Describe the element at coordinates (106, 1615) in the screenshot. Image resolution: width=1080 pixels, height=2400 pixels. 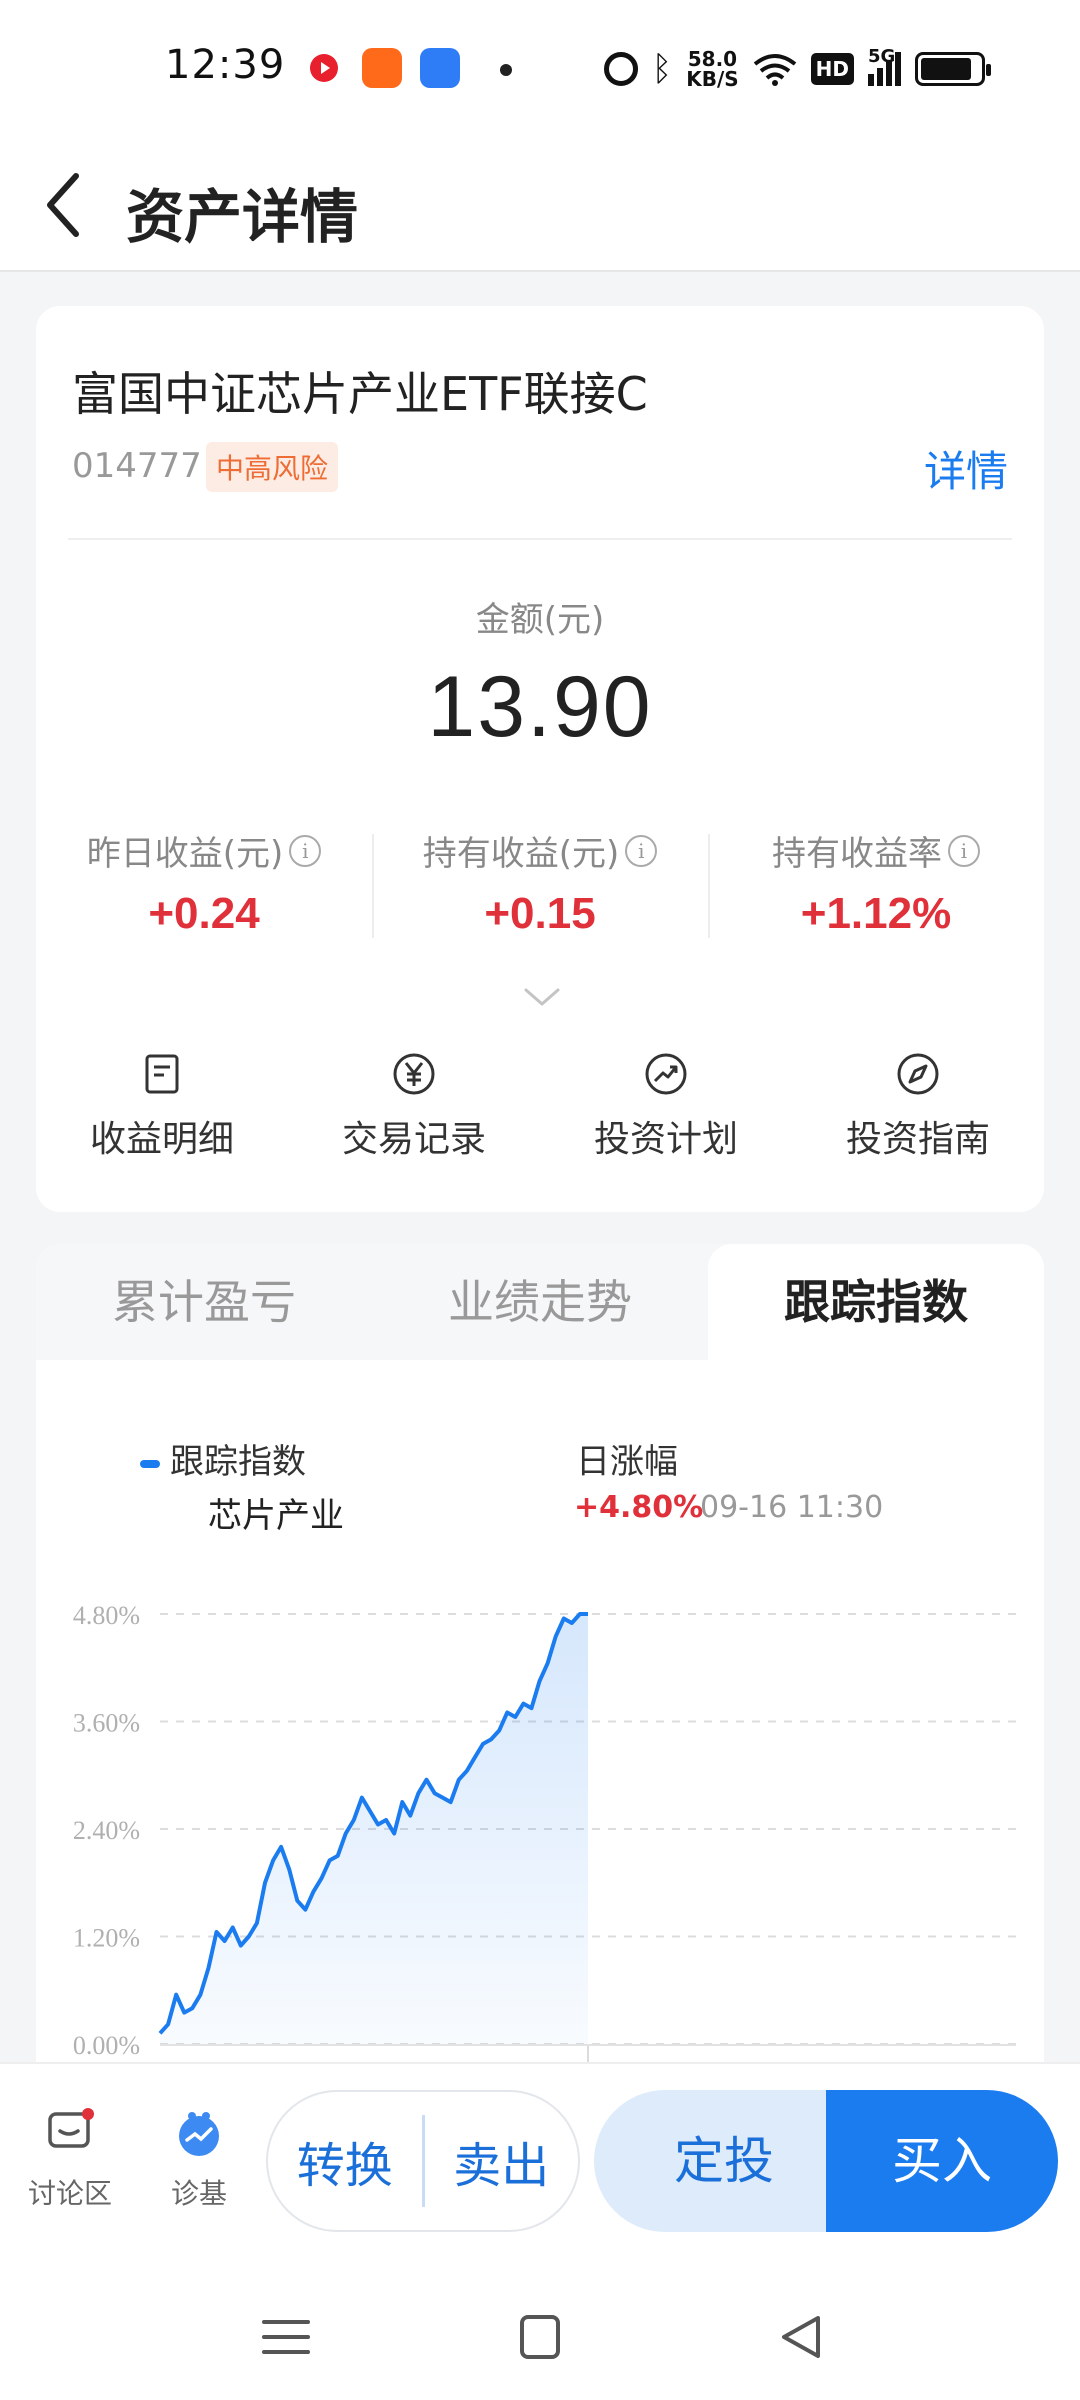
I see `y-tick-label: 4.80%` at that location.